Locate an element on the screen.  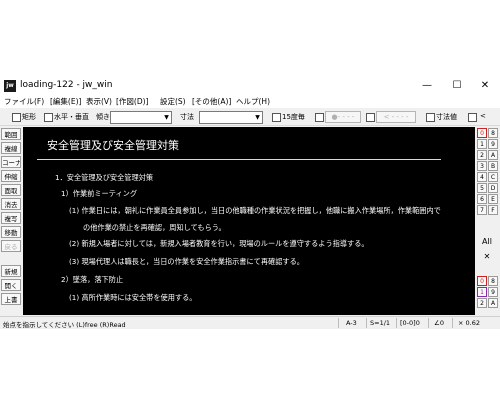
doc-line-4: の他作業の禁止を再確認，周知してもらう。 is located at coordinates (154, 227).